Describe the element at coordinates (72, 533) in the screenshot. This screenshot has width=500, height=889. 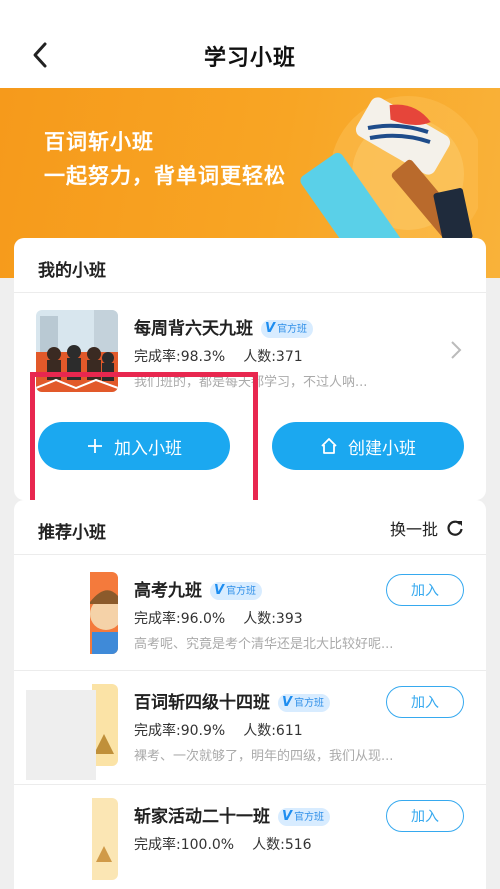
I see `section-title-recommended: 推荐小班` at that location.